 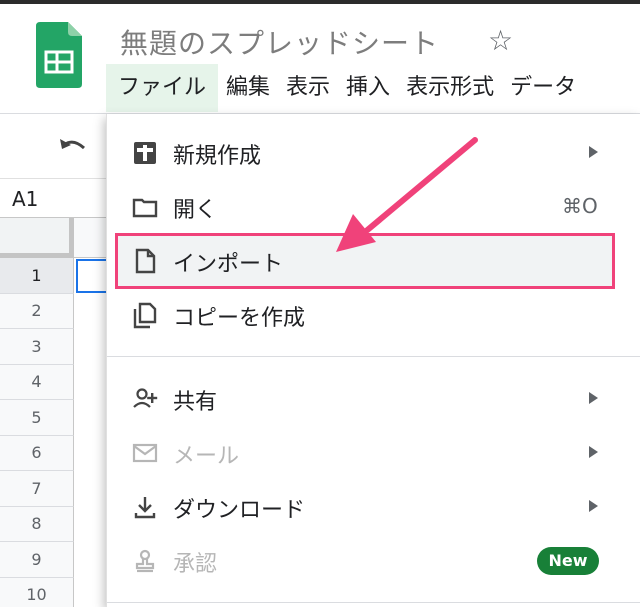 What do you see at coordinates (37, 418) in the screenshot?
I see `row-header: 5` at bounding box center [37, 418].